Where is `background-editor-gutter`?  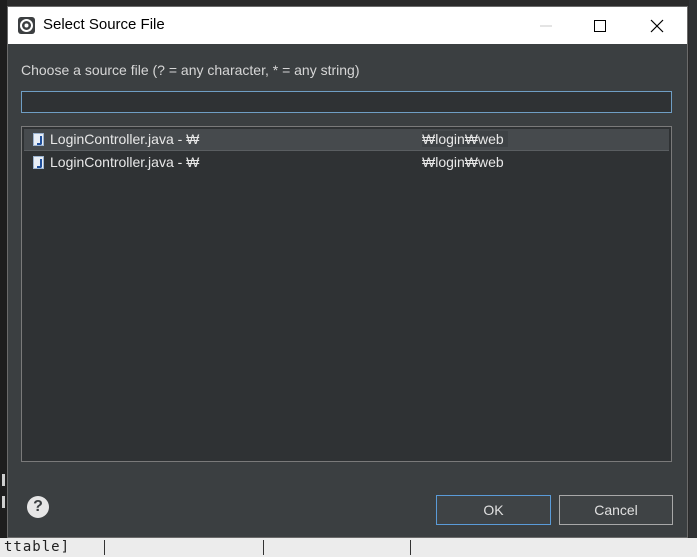 background-editor-gutter is located at coordinates (3, 278).